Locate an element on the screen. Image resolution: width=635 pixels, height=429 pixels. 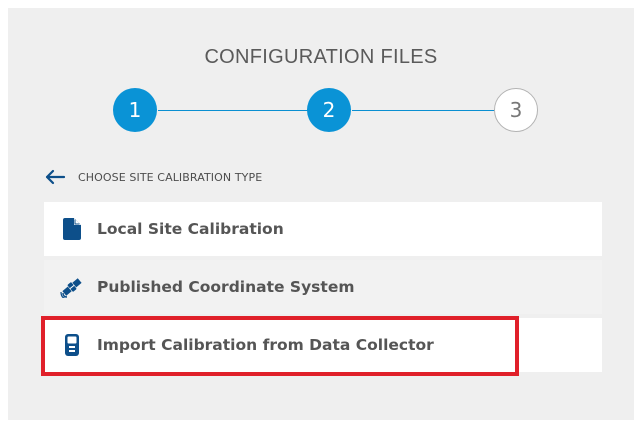
arrow-left-icon is located at coordinates (55, 177).